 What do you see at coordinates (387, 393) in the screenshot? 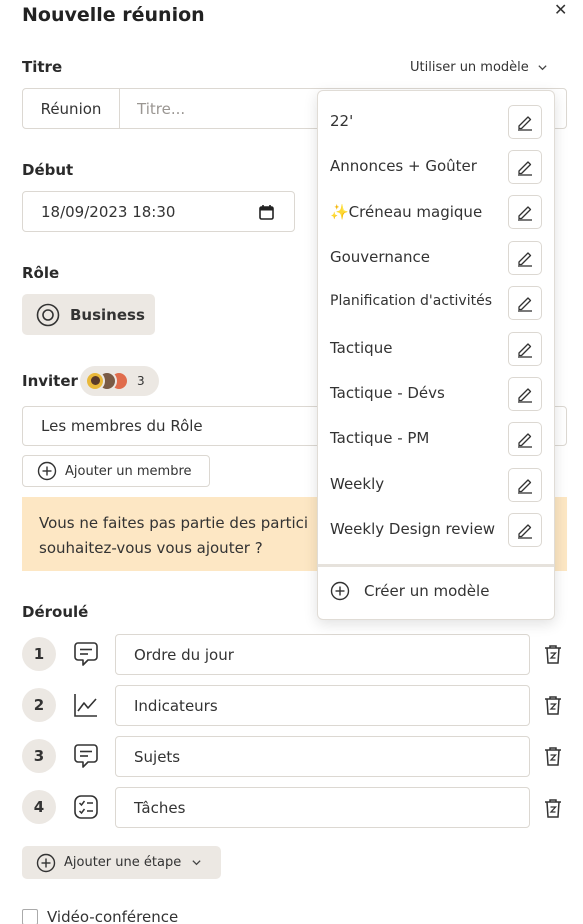
I see `template-item: Tactique - Dévs` at bounding box center [387, 393].